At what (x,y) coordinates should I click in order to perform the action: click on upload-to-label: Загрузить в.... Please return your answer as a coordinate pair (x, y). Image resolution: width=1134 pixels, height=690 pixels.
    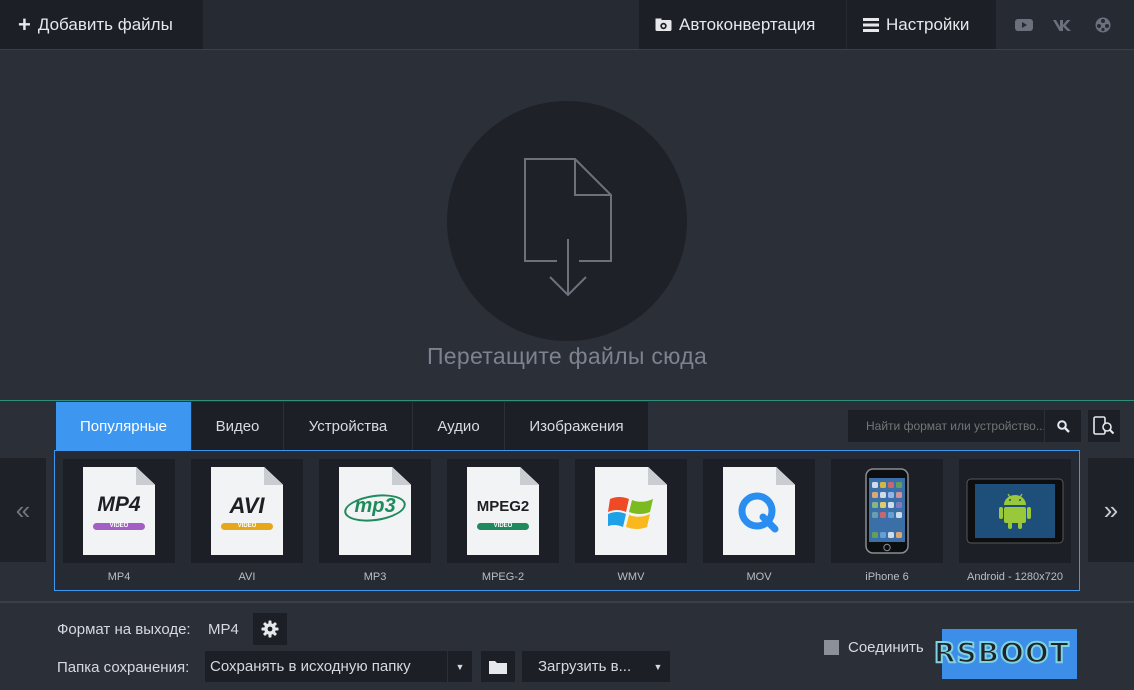
    Looking at the image, I should click on (585, 666).